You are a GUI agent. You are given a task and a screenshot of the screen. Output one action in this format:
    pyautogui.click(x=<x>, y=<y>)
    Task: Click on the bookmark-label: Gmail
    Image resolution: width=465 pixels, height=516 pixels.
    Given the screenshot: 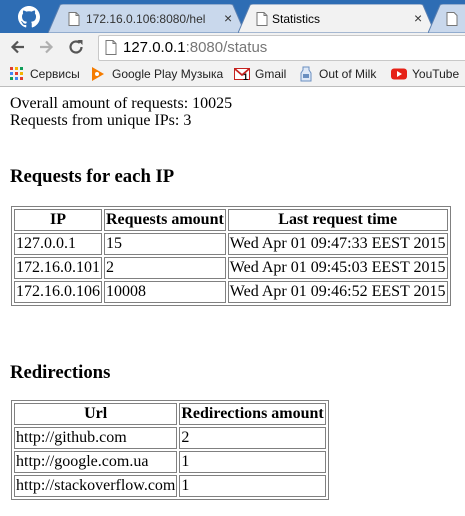 What is the action you would take?
    pyautogui.click(x=271, y=74)
    